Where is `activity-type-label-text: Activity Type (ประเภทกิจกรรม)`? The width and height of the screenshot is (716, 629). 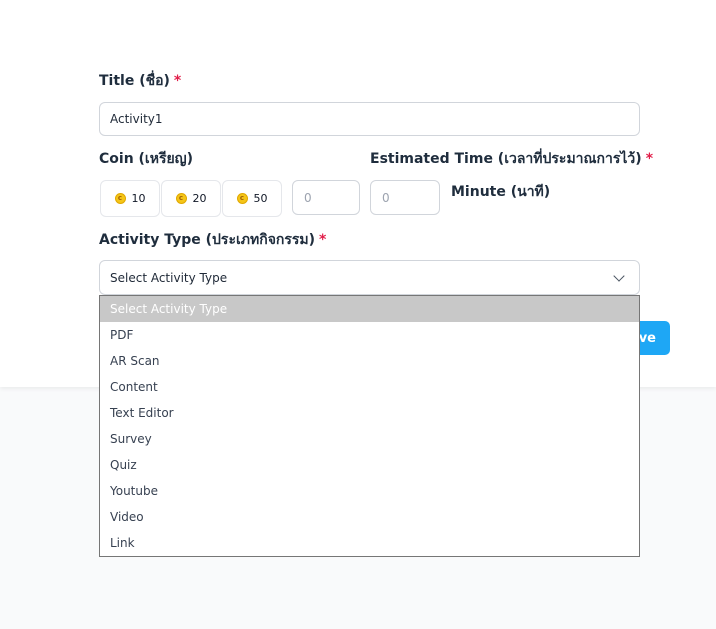
activity-type-label-text: Activity Type (ประเภทกิจกรรม) is located at coordinates (207, 240).